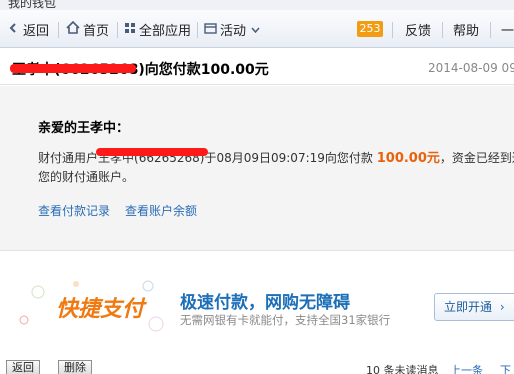  I want to click on apps-grid-icon, so click(130, 29).